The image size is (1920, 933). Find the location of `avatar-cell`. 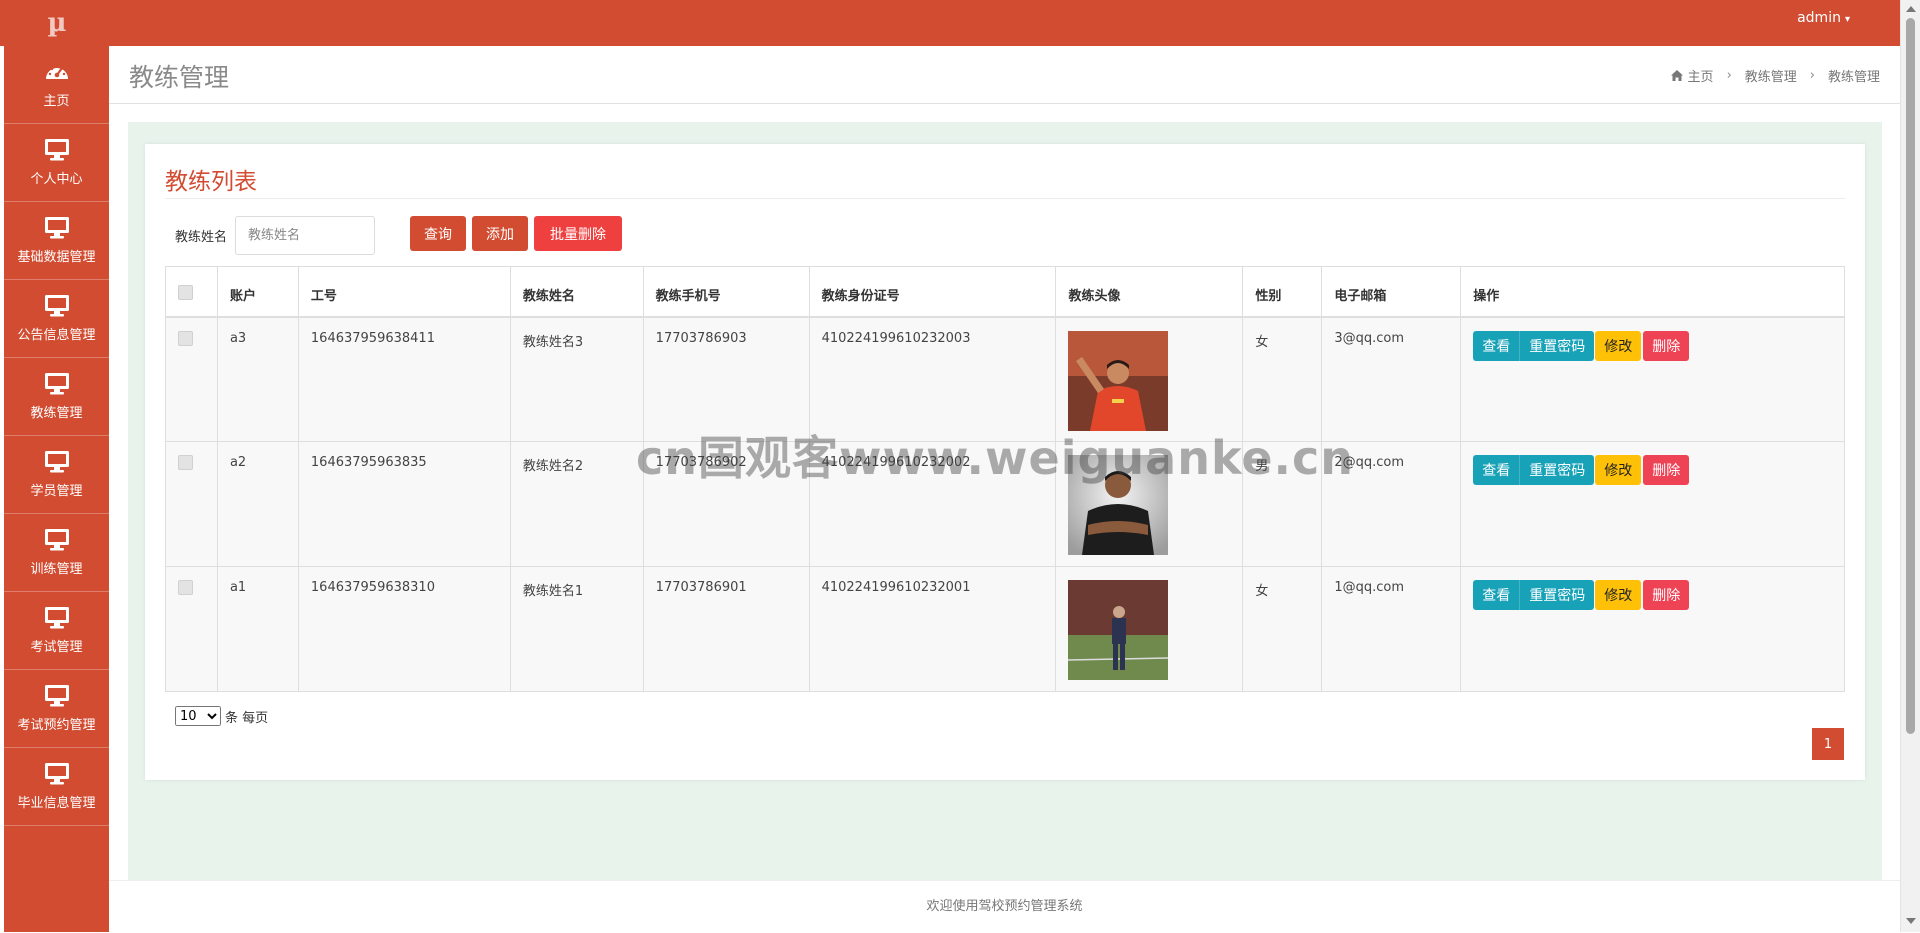

avatar-cell is located at coordinates (1149, 379).